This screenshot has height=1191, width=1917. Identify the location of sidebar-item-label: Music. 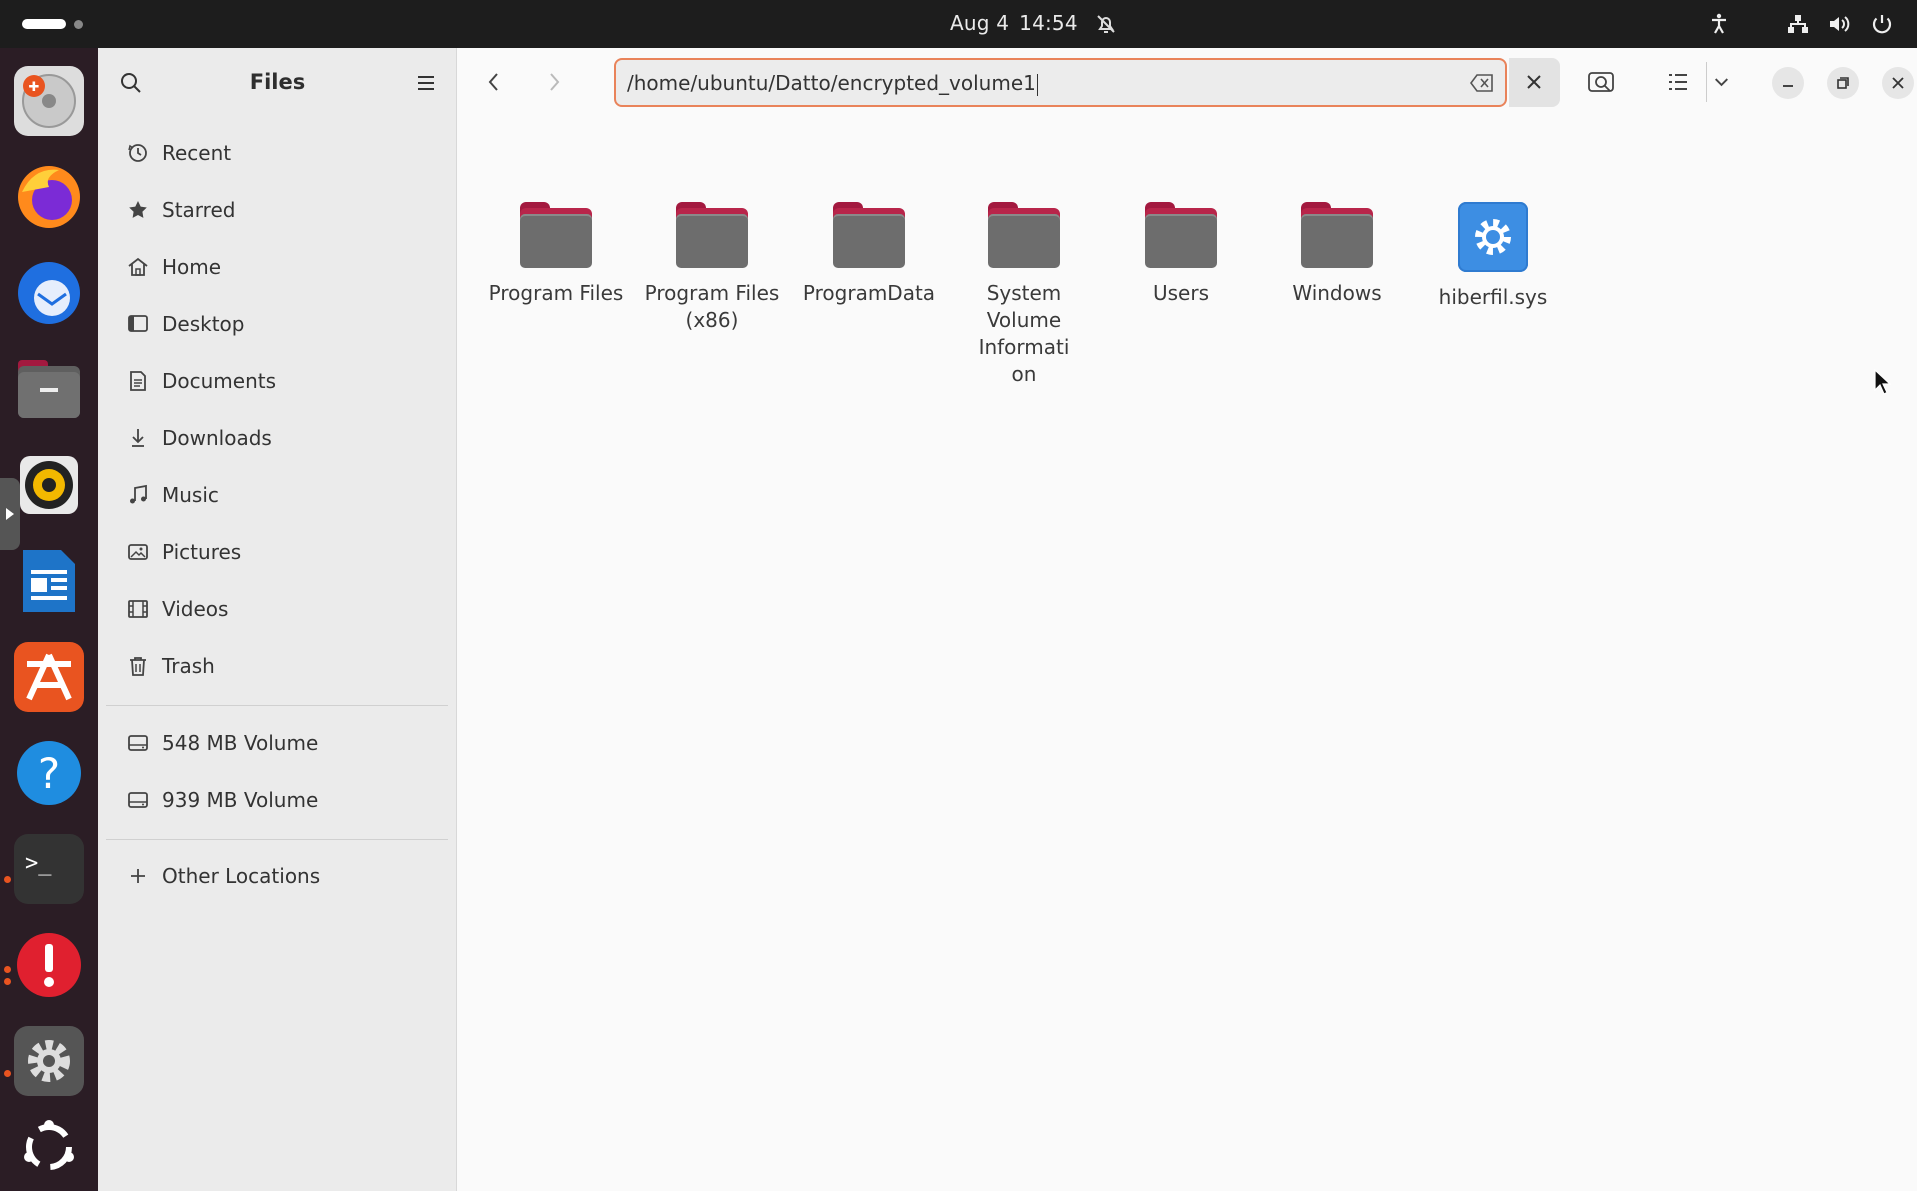
(190, 495).